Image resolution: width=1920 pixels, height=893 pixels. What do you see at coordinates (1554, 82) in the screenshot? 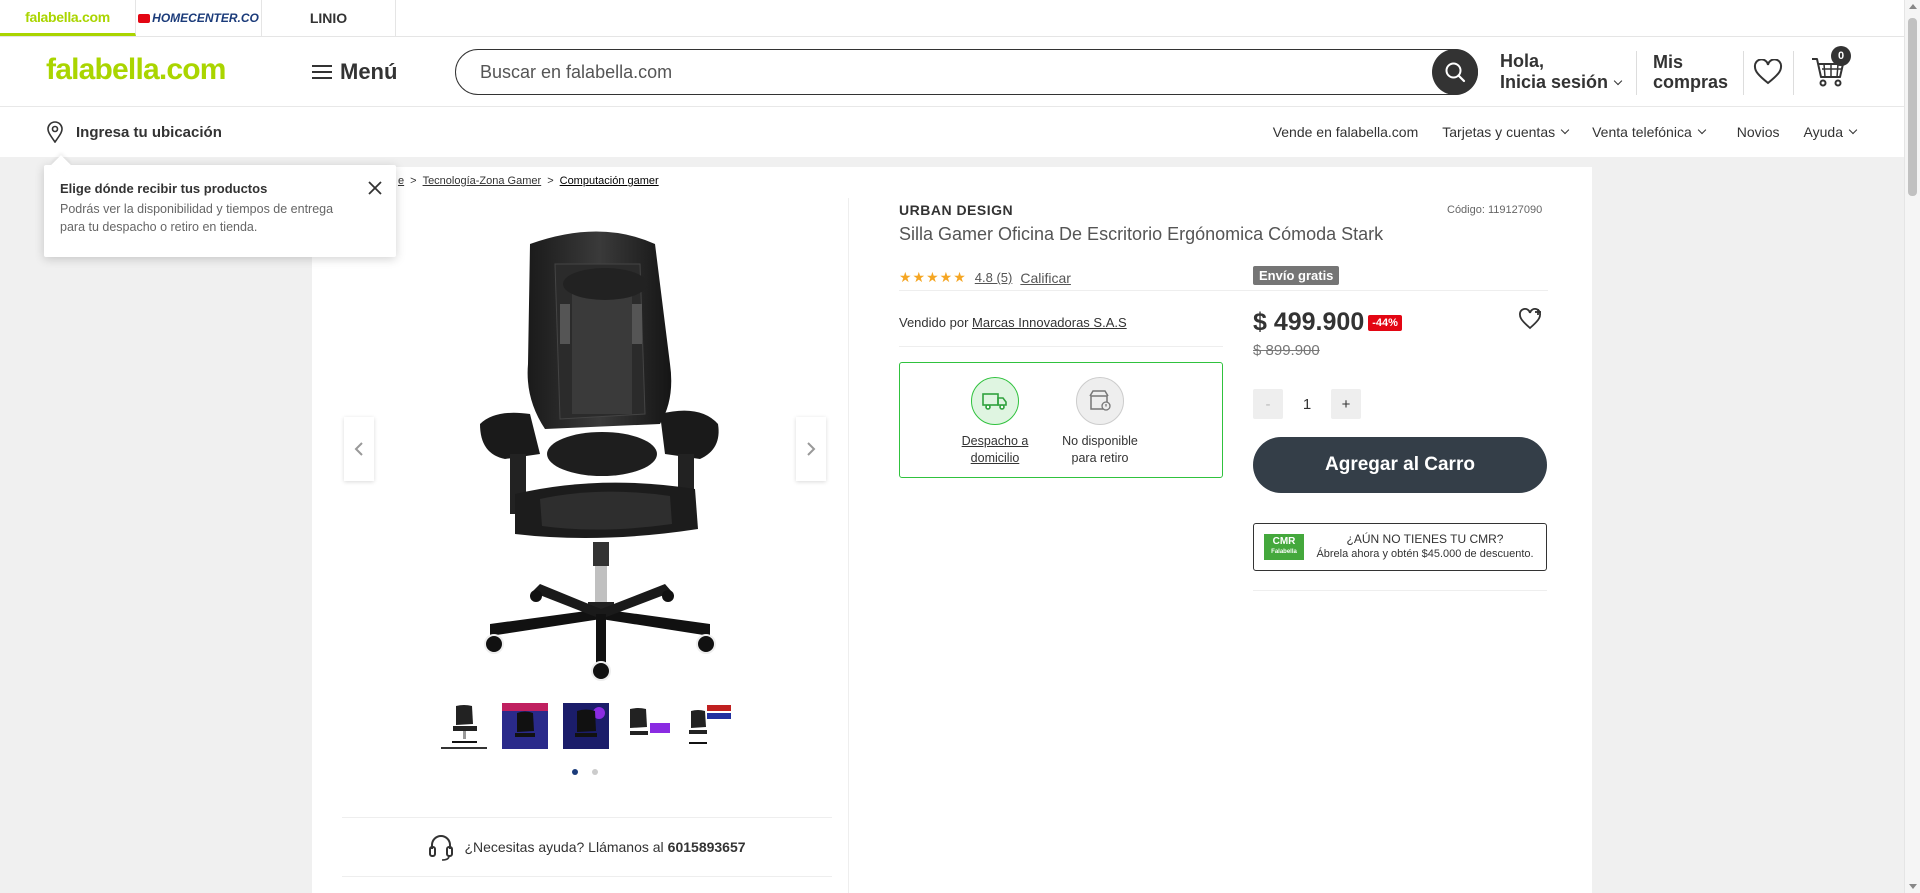
I see `login-label: Inicia sesión` at bounding box center [1554, 82].